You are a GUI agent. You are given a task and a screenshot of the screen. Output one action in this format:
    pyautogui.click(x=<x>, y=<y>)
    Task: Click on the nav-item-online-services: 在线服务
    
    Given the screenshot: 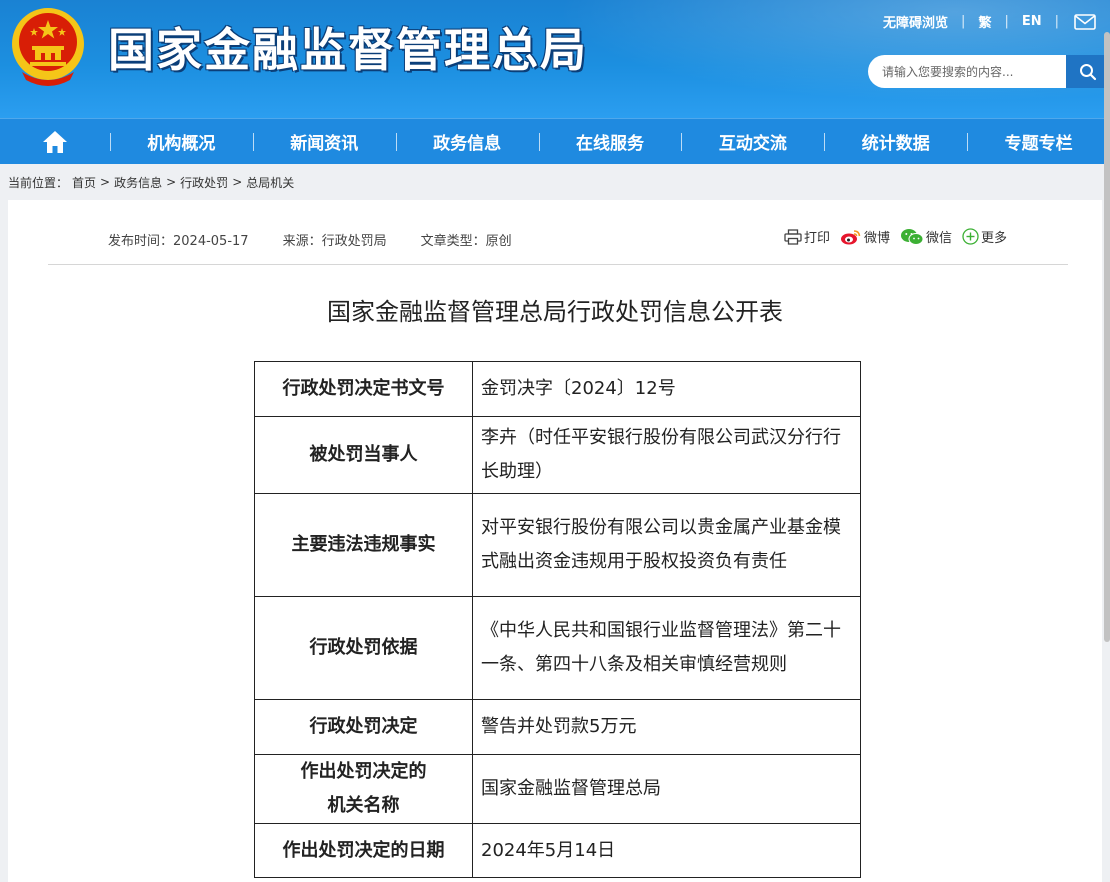 What is the action you would take?
    pyautogui.click(x=610, y=141)
    